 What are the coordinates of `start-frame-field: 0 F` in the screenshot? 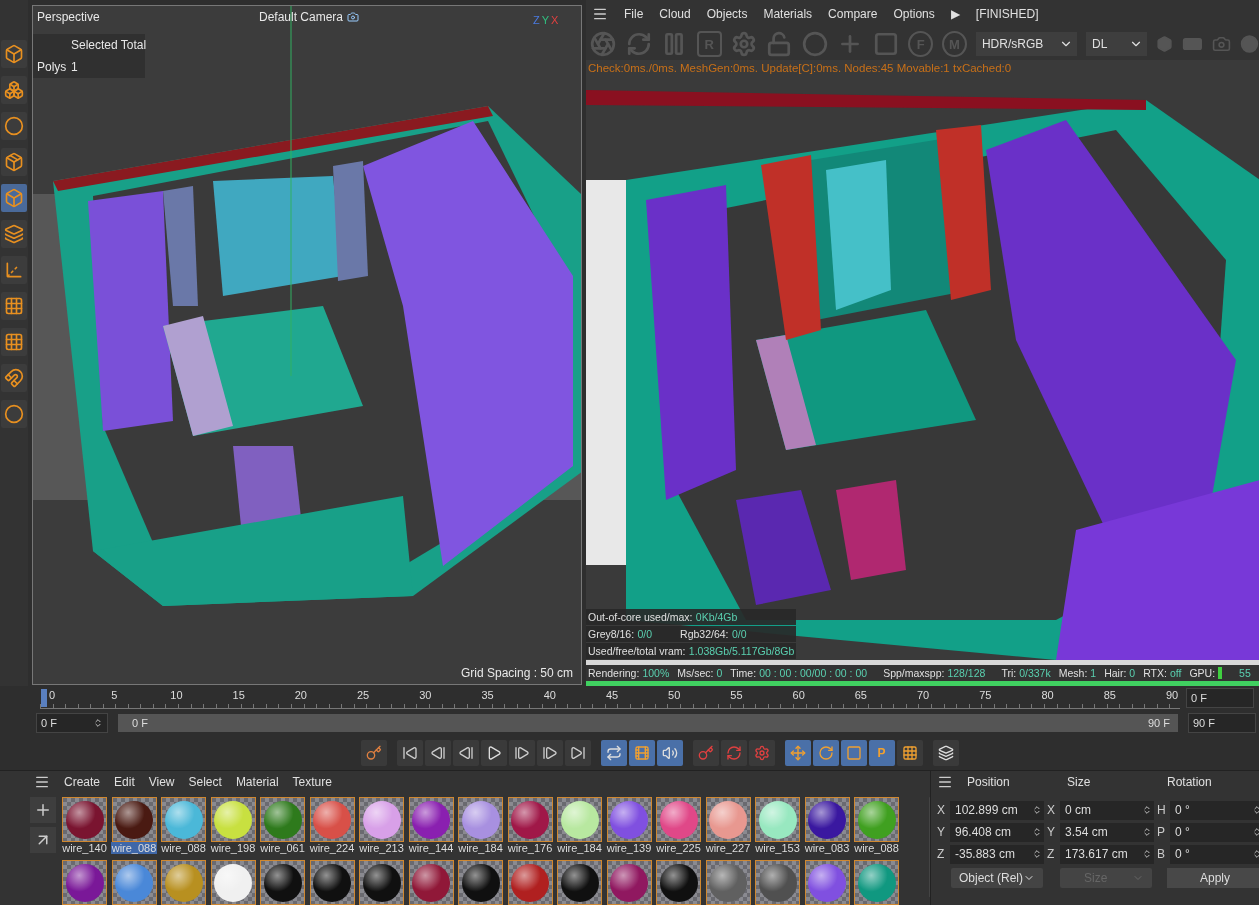 It's located at (72, 723).